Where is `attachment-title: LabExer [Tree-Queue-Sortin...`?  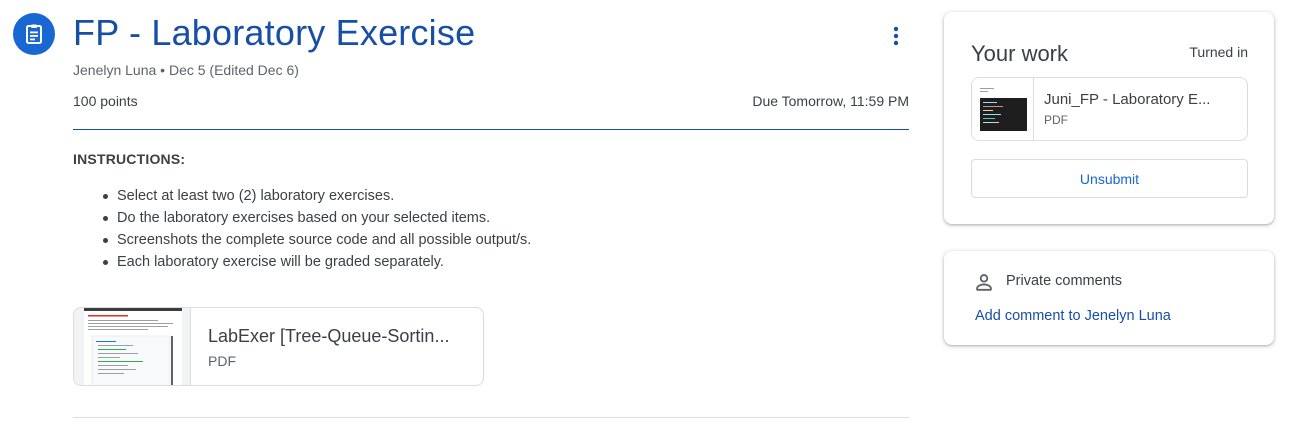
attachment-title: LabExer [Tree-Queue-Sortin... is located at coordinates (329, 336).